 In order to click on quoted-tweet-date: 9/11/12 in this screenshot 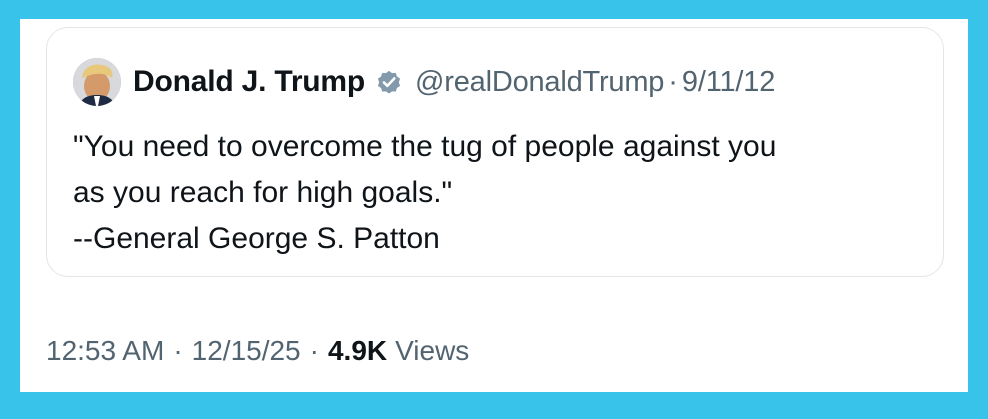, I will do `click(728, 82)`.